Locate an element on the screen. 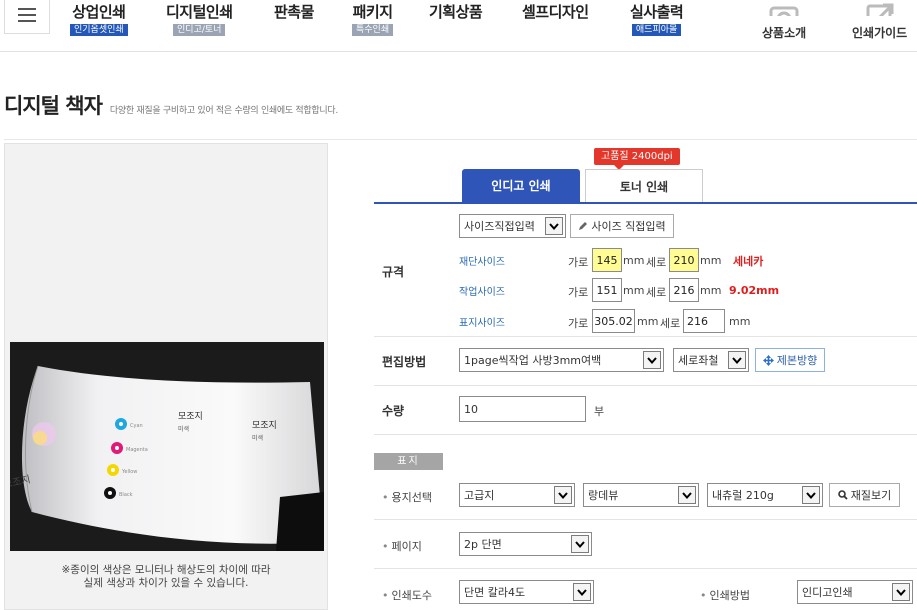 The width and height of the screenshot is (917, 610). nav-promotional: 판촉물 is located at coordinates (294, 12).